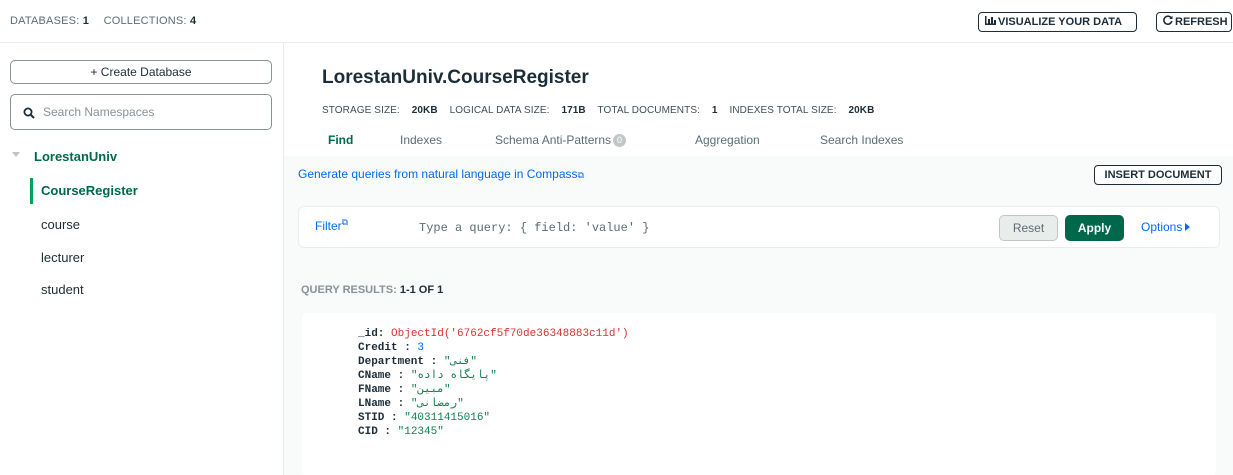 Image resolution: width=1233 pixels, height=475 pixels. What do you see at coordinates (861, 110) in the screenshot?
I see `indexes-size-value: 20KB` at bounding box center [861, 110].